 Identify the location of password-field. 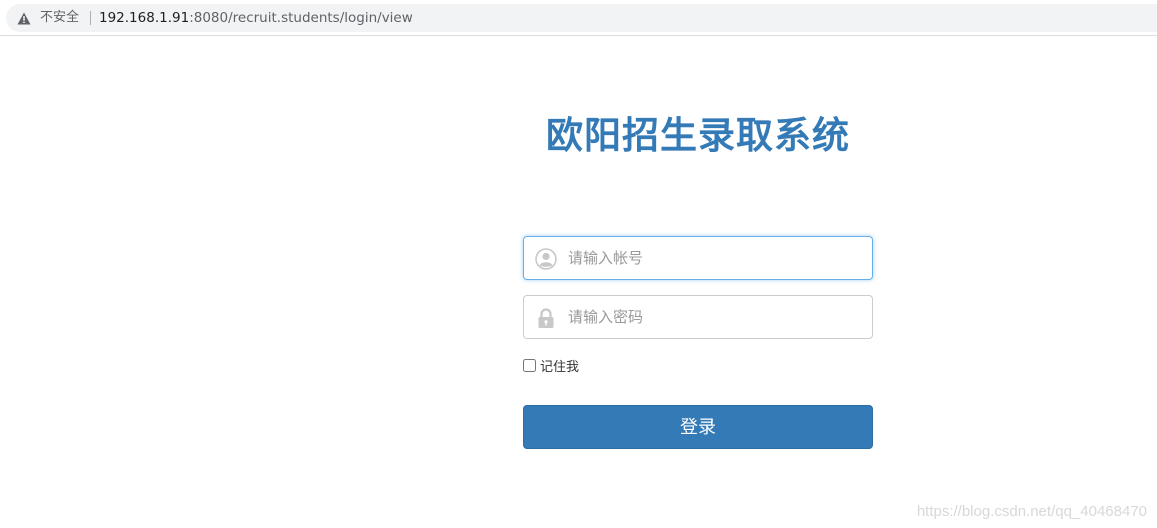
(698, 317).